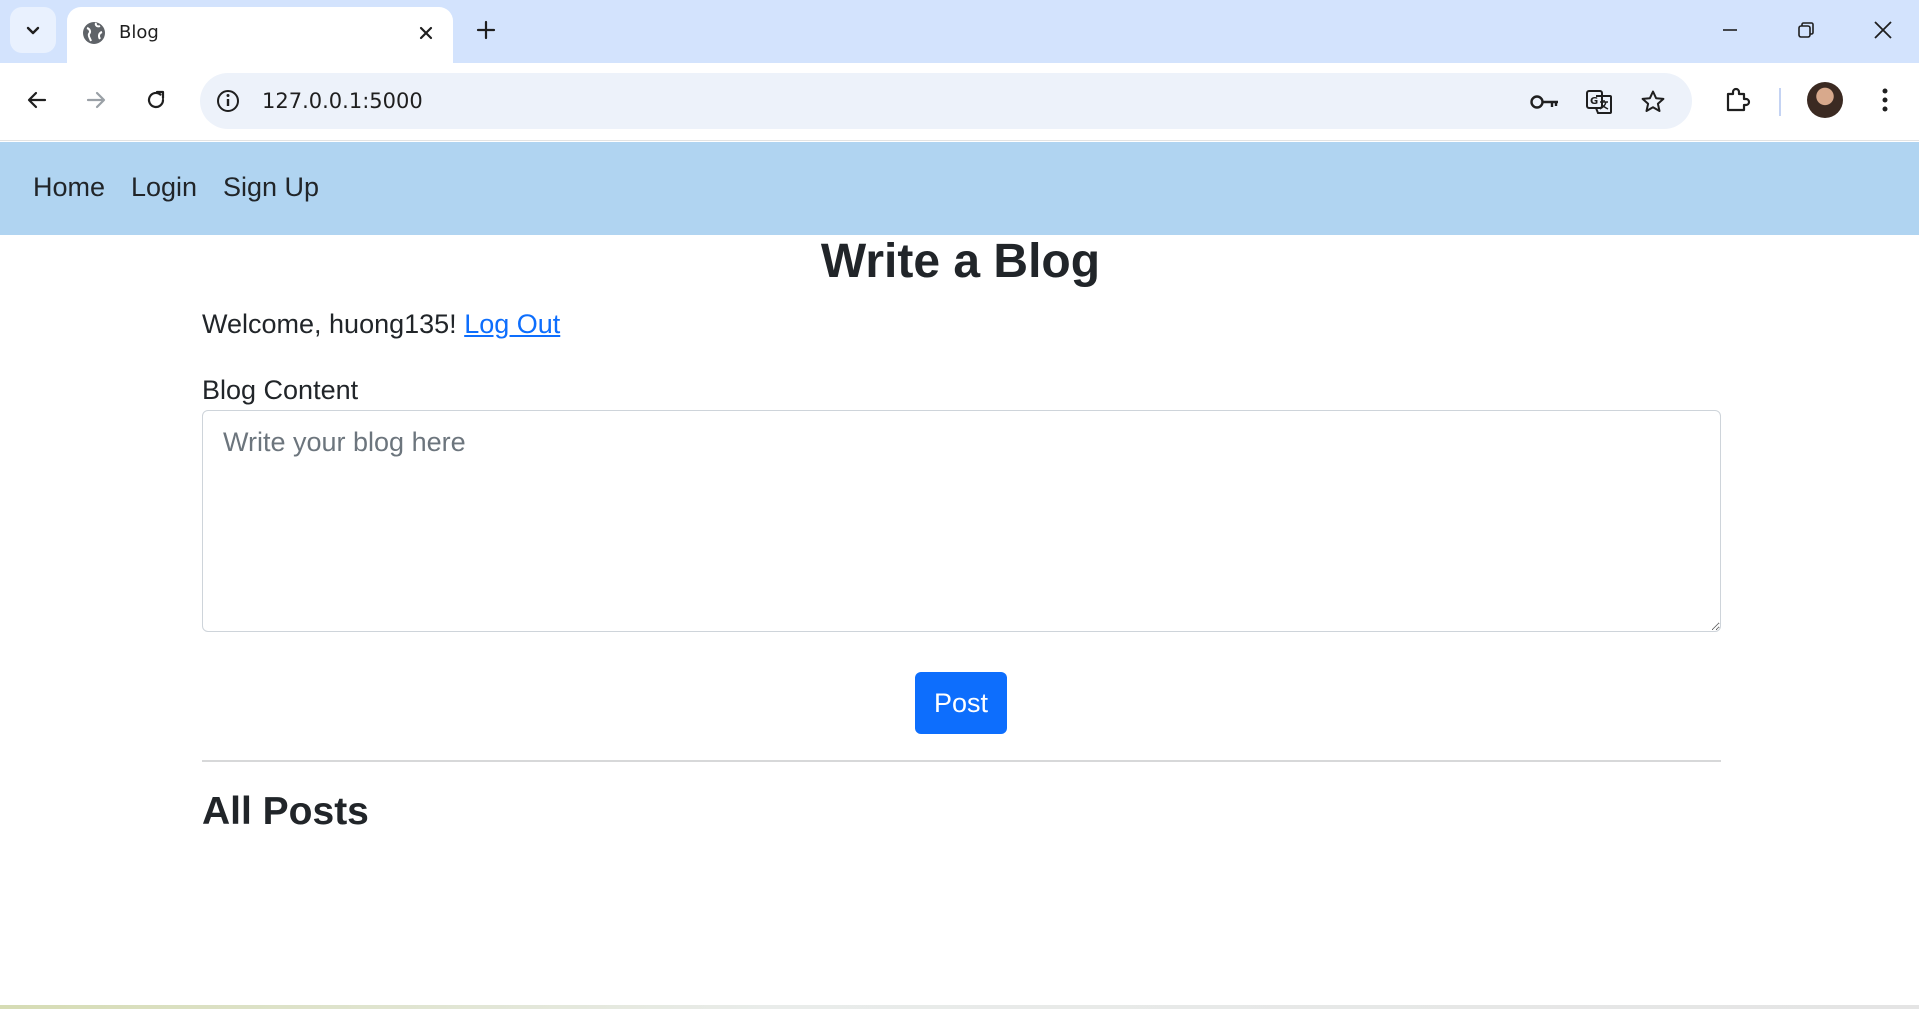 The image size is (1919, 1009). Describe the element at coordinates (961, 761) in the screenshot. I see `section-divider` at that location.